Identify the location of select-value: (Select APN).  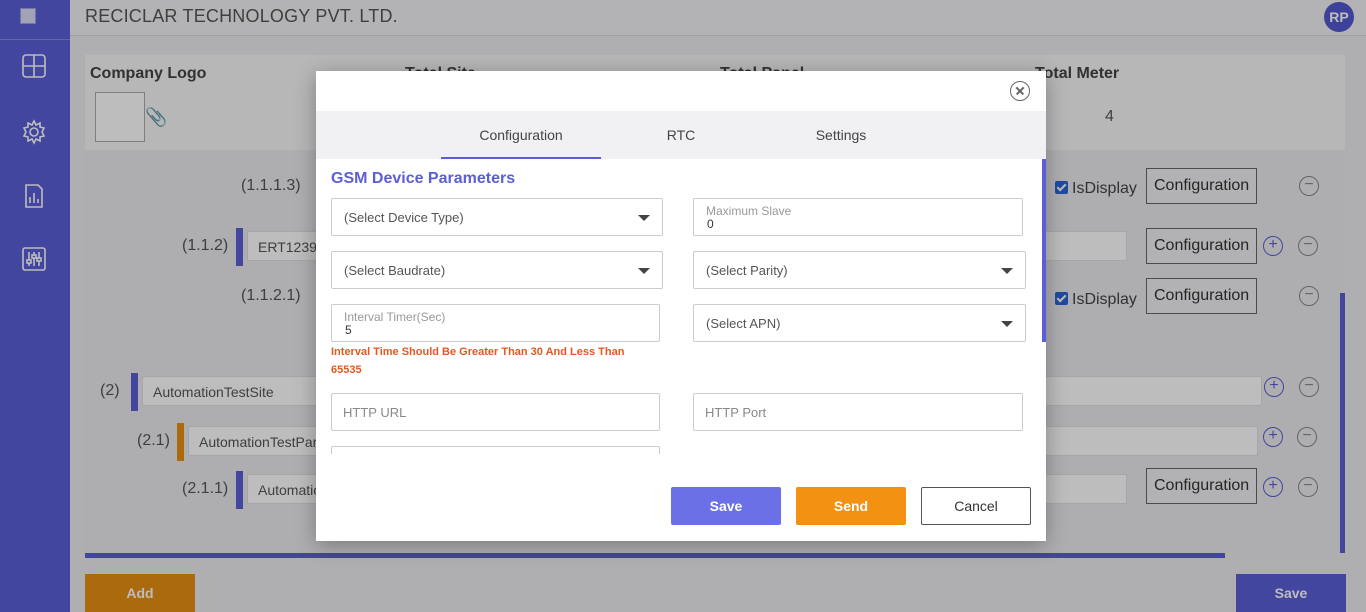
(743, 323).